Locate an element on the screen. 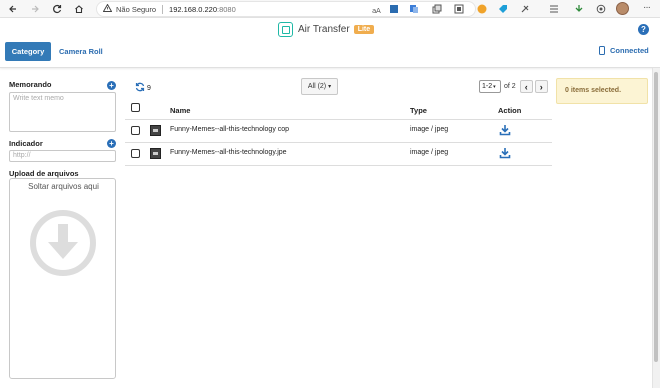  url-input: http:// is located at coordinates (62, 156).